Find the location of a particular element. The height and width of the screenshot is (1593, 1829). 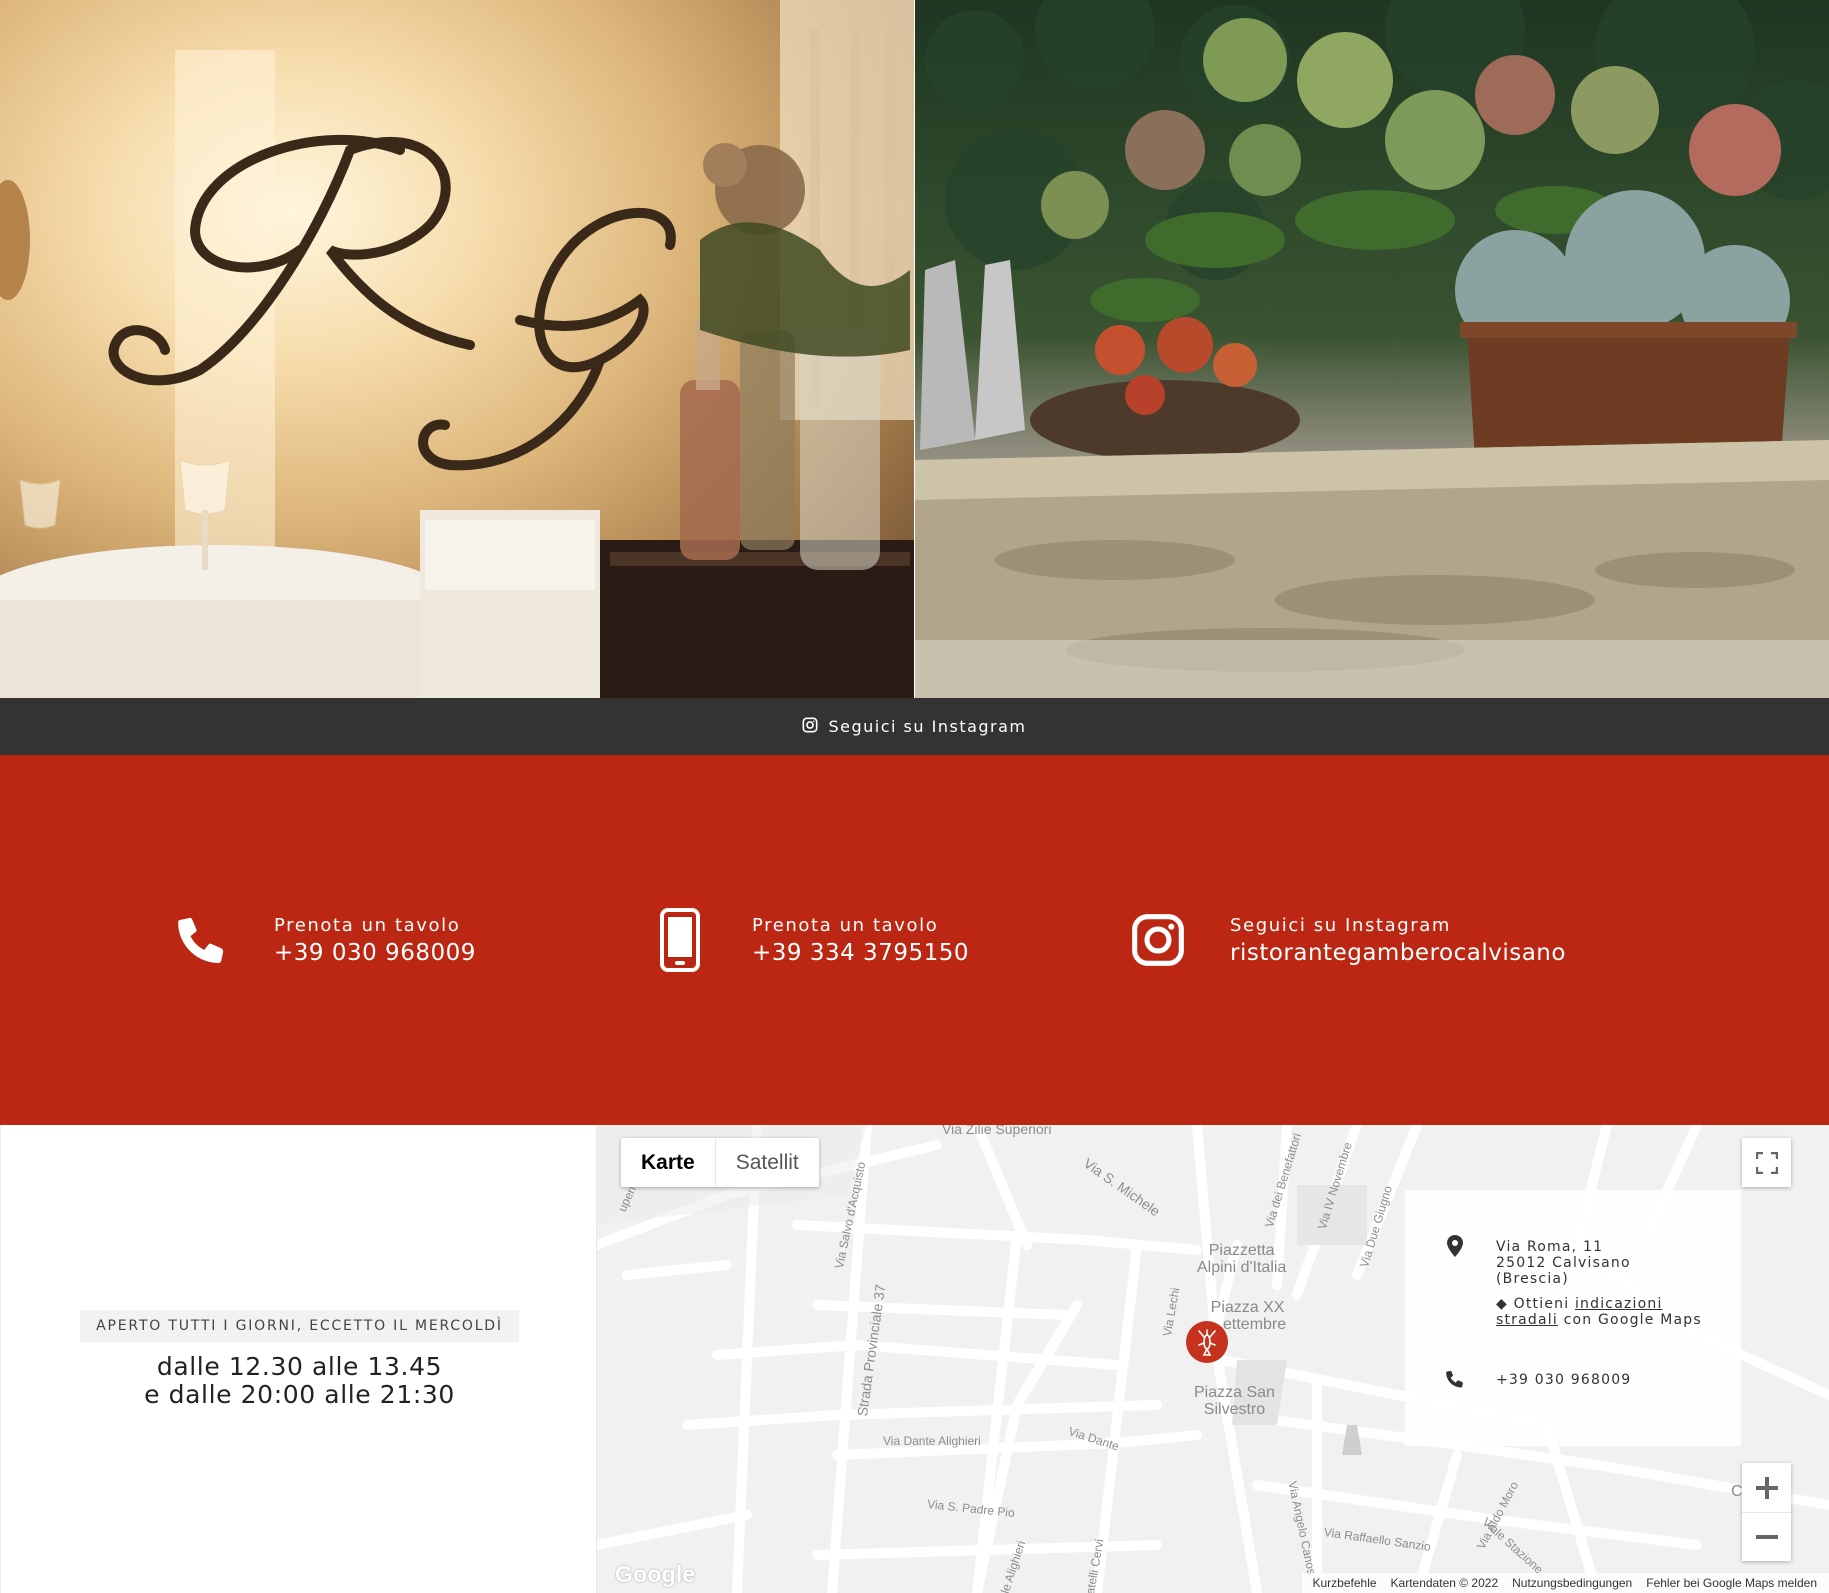

map-street-label: C is located at coordinates (1737, 1491).